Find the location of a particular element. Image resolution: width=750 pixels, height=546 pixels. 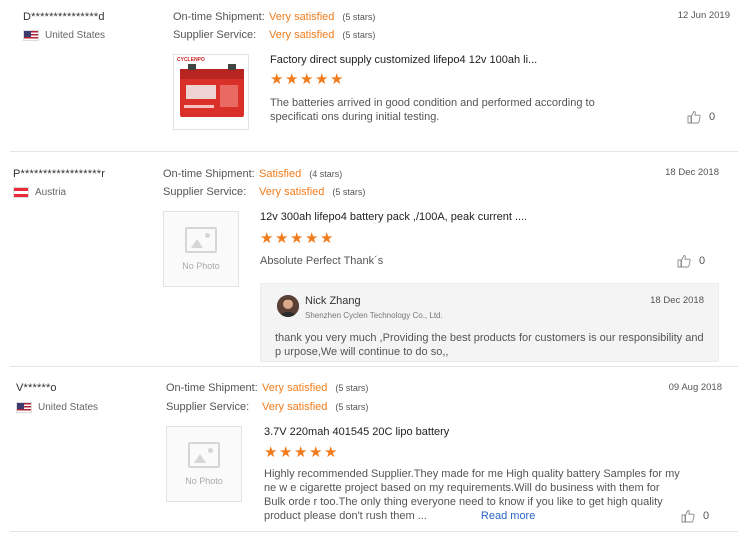

avatar is located at coordinates (288, 306).